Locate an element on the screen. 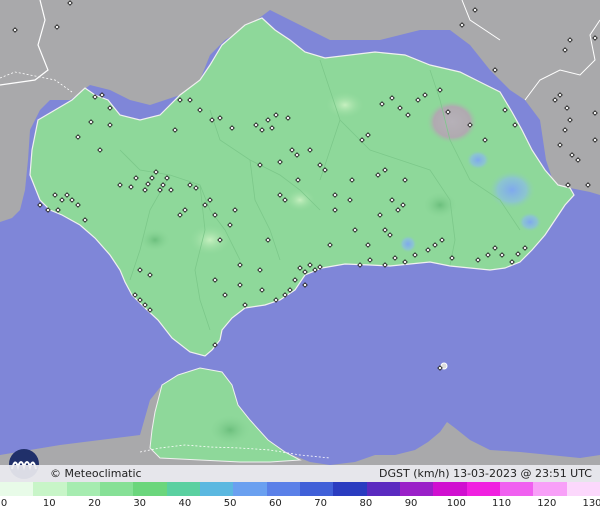 This screenshot has width=600, height=517. legend-tick-label: 10 is located at coordinates (49, 503).